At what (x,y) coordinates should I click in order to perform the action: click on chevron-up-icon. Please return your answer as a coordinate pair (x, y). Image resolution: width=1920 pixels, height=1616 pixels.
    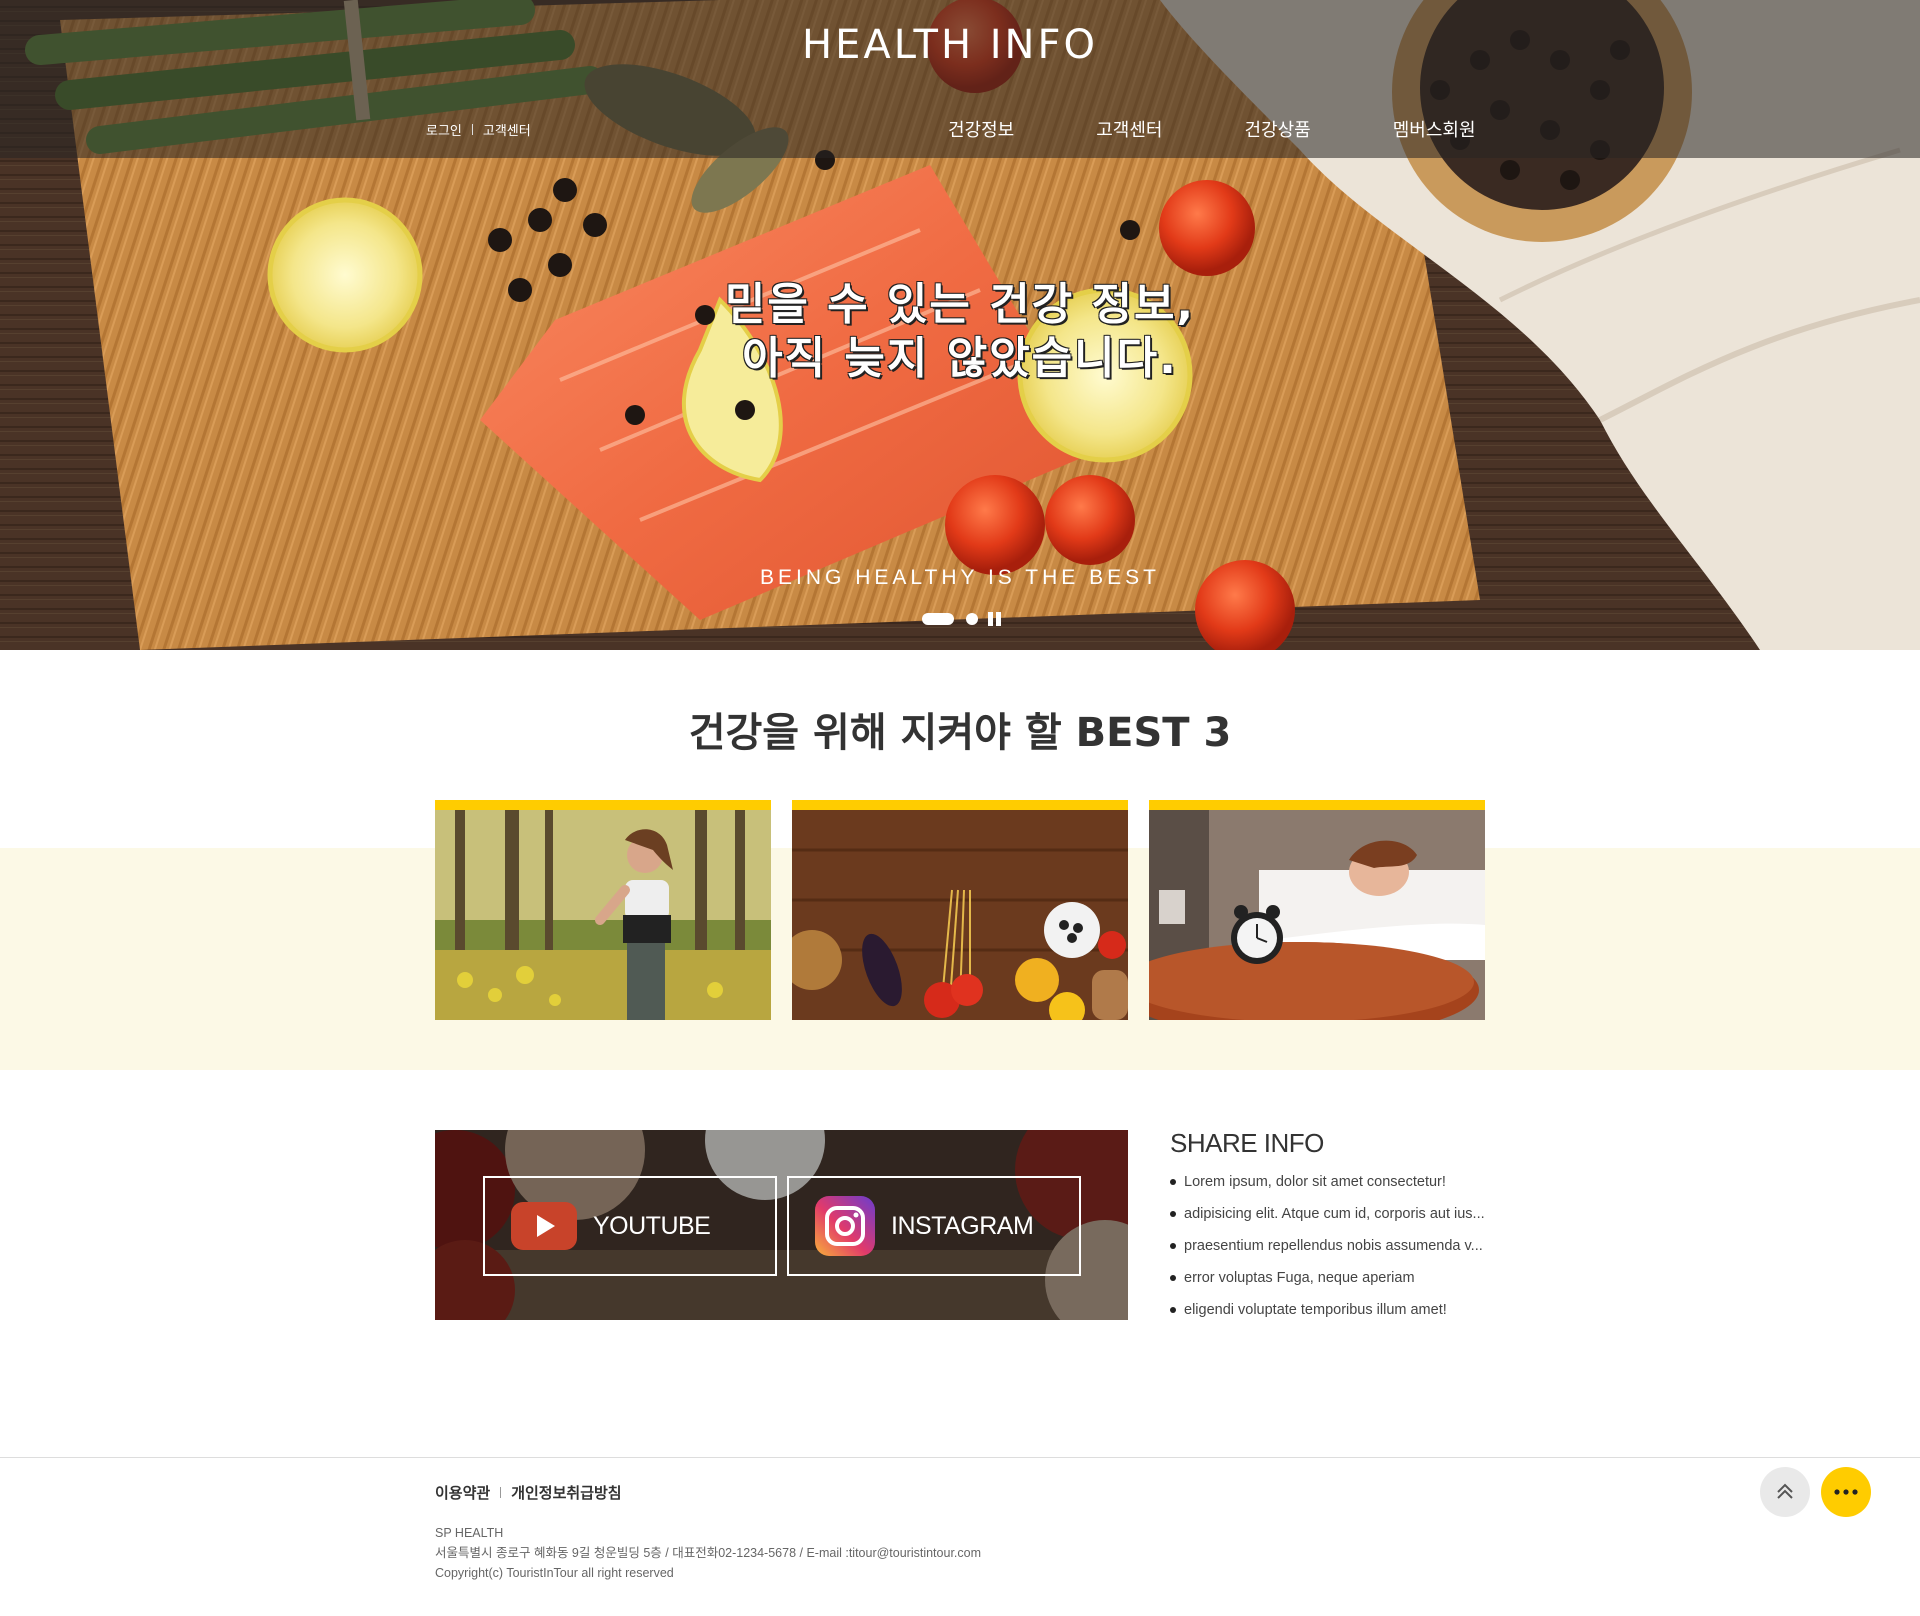
    Looking at the image, I should click on (1785, 1491).